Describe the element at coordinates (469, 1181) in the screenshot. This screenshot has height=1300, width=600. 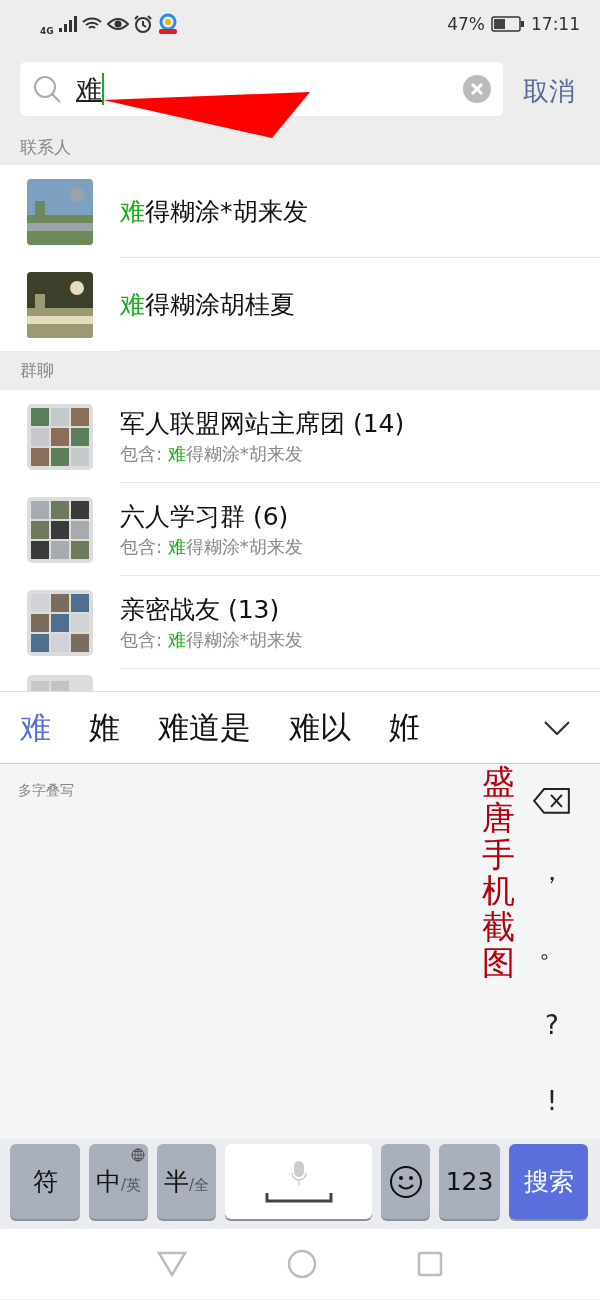
I see `keyboard-key: 123` at that location.